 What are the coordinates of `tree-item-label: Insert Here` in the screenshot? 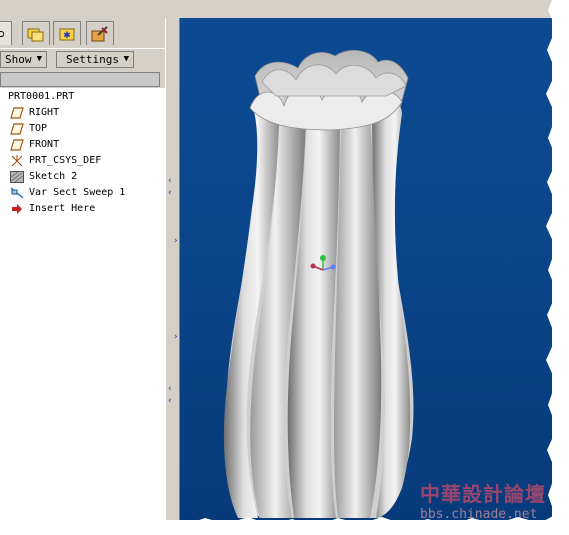 It's located at (62, 208).